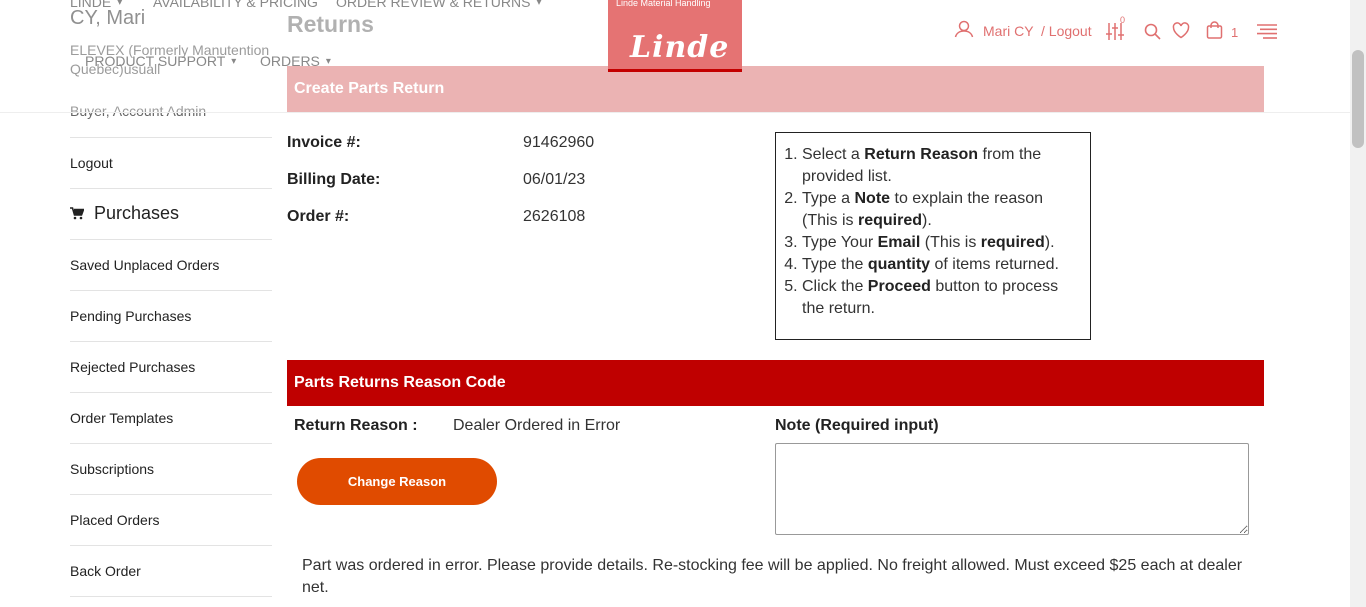 The height and width of the screenshot is (607, 1366). What do you see at coordinates (835, 264) in the screenshot?
I see `instruction-text: Type the` at bounding box center [835, 264].